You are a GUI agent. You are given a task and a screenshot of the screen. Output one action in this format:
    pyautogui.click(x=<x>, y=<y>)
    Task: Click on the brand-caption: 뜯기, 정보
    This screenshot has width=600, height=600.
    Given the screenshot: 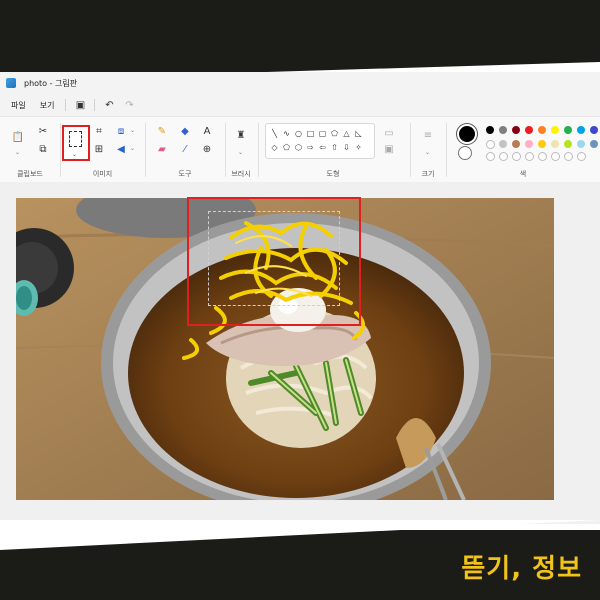 What is the action you would take?
    pyautogui.click(x=521, y=569)
    